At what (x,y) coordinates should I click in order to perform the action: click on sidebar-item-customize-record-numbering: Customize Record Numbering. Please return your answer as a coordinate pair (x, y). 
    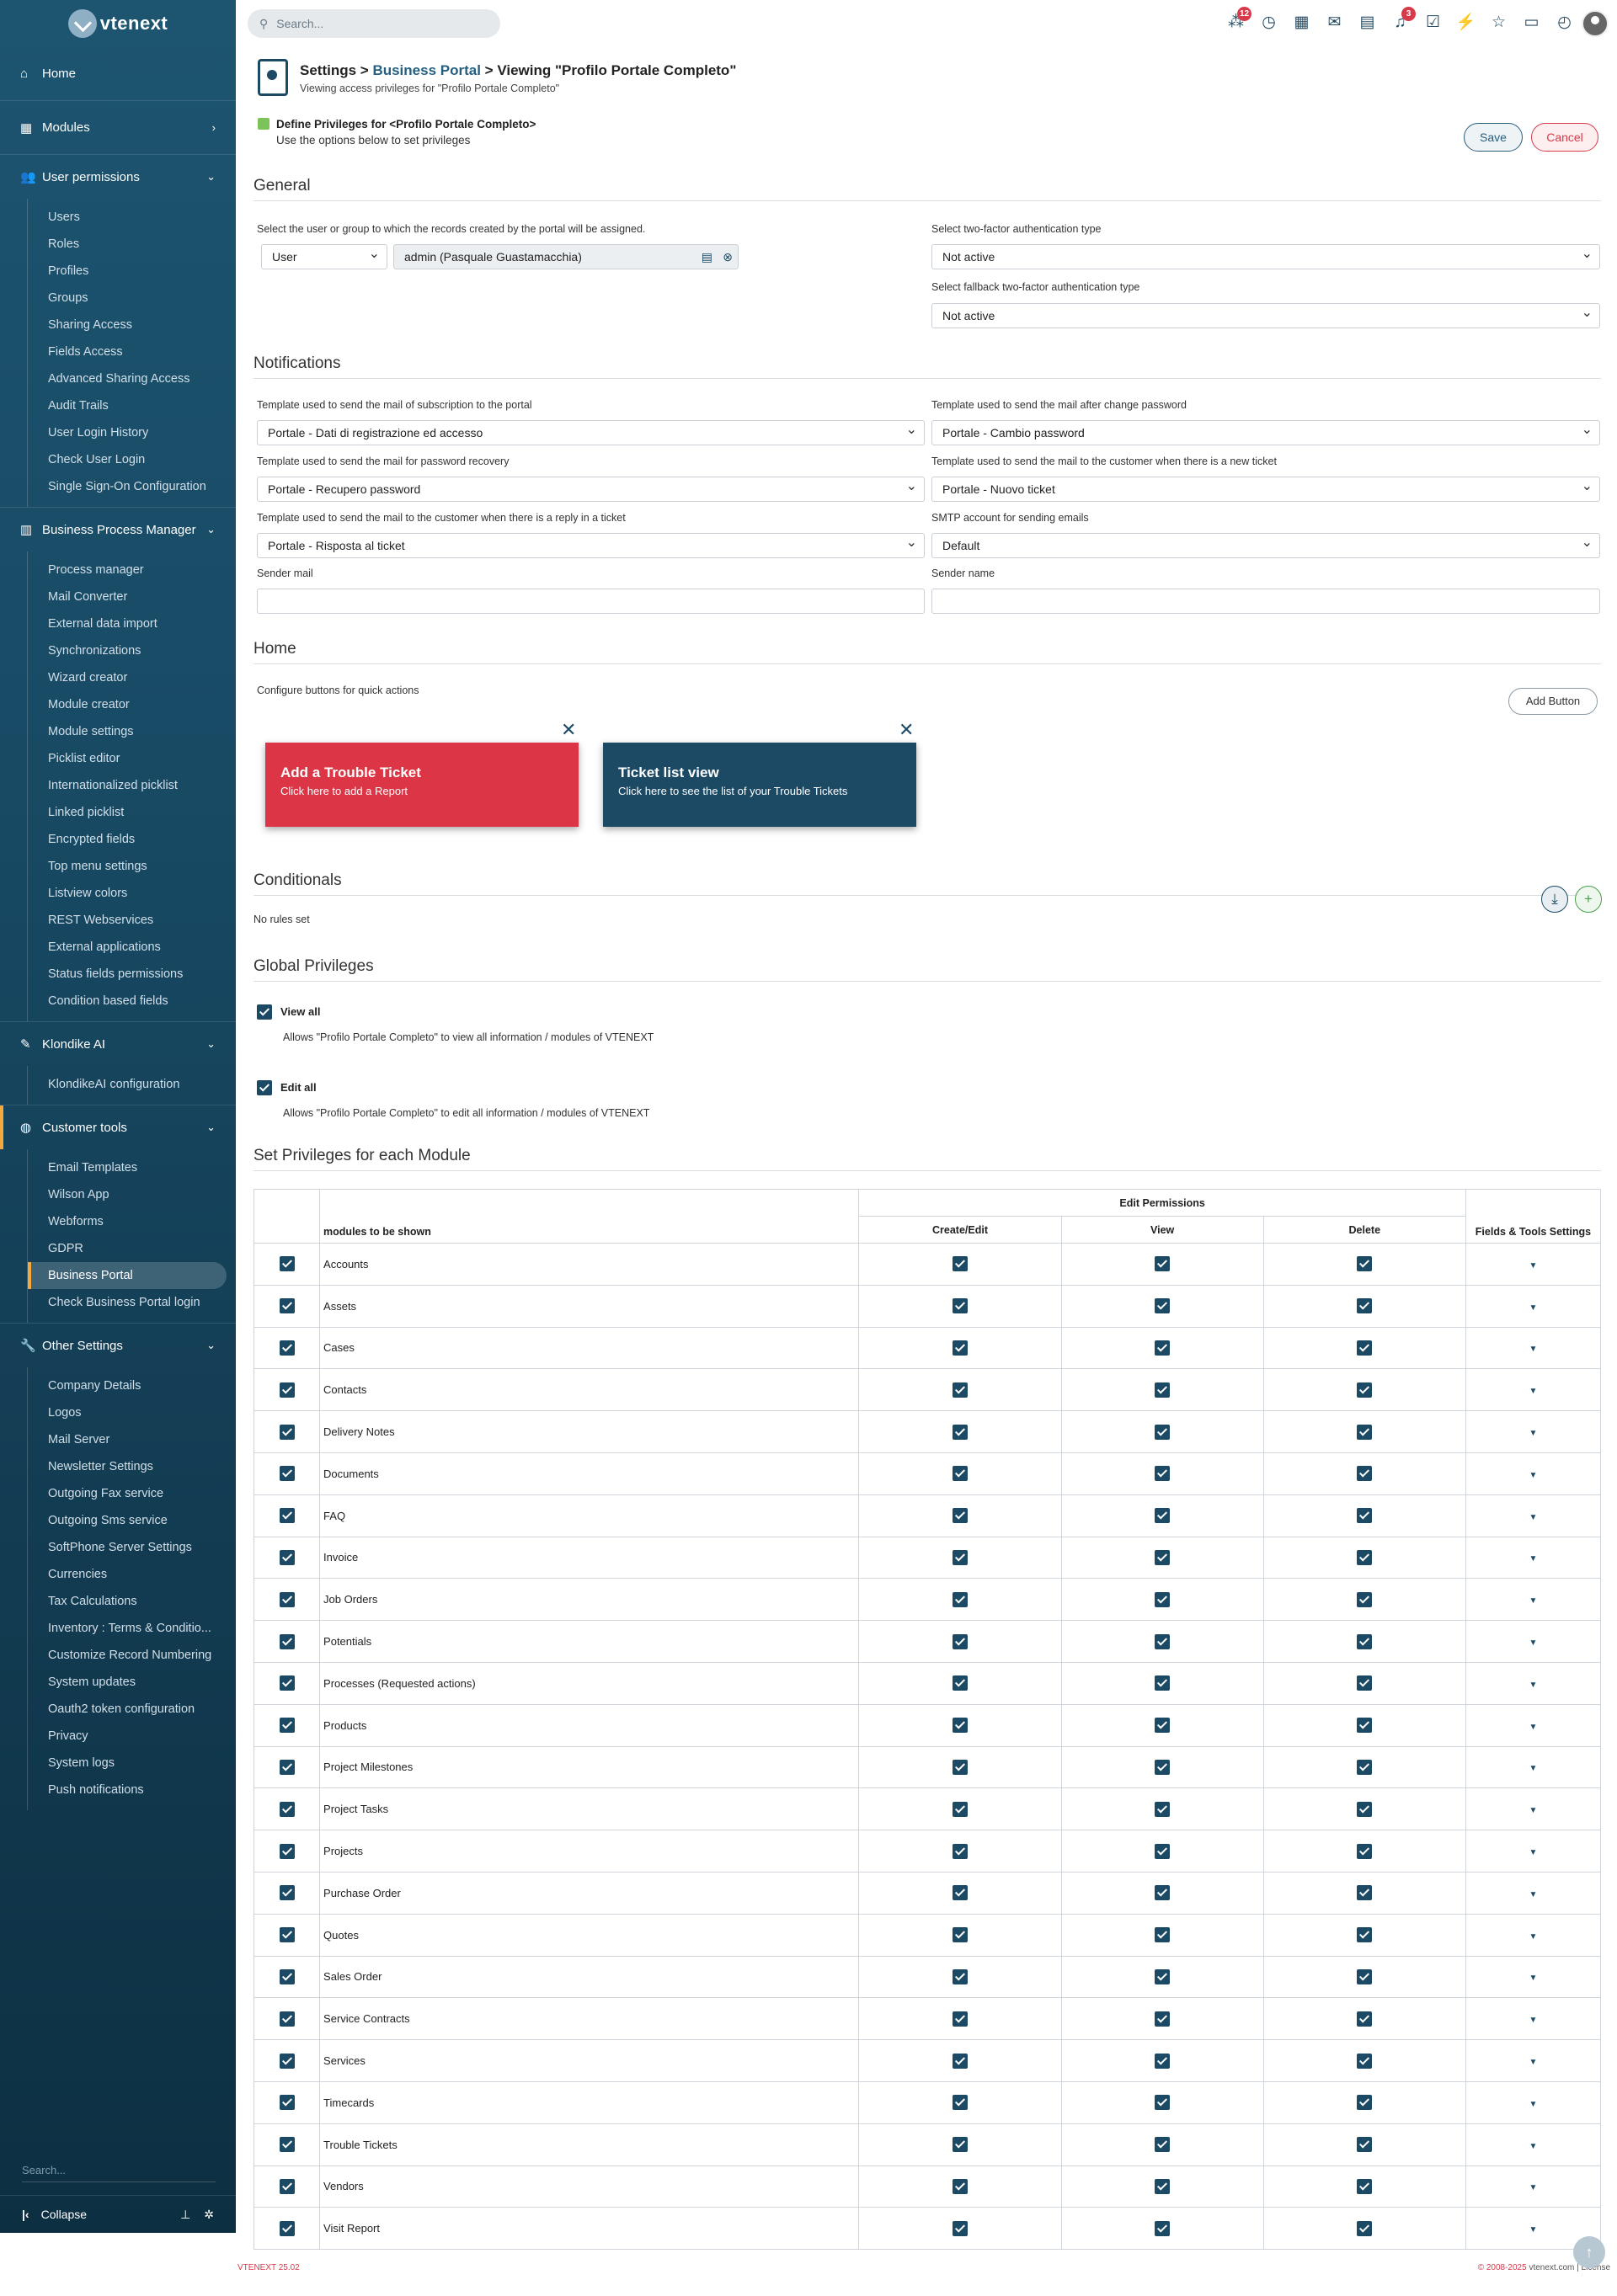
    Looking at the image, I should click on (128, 1655).